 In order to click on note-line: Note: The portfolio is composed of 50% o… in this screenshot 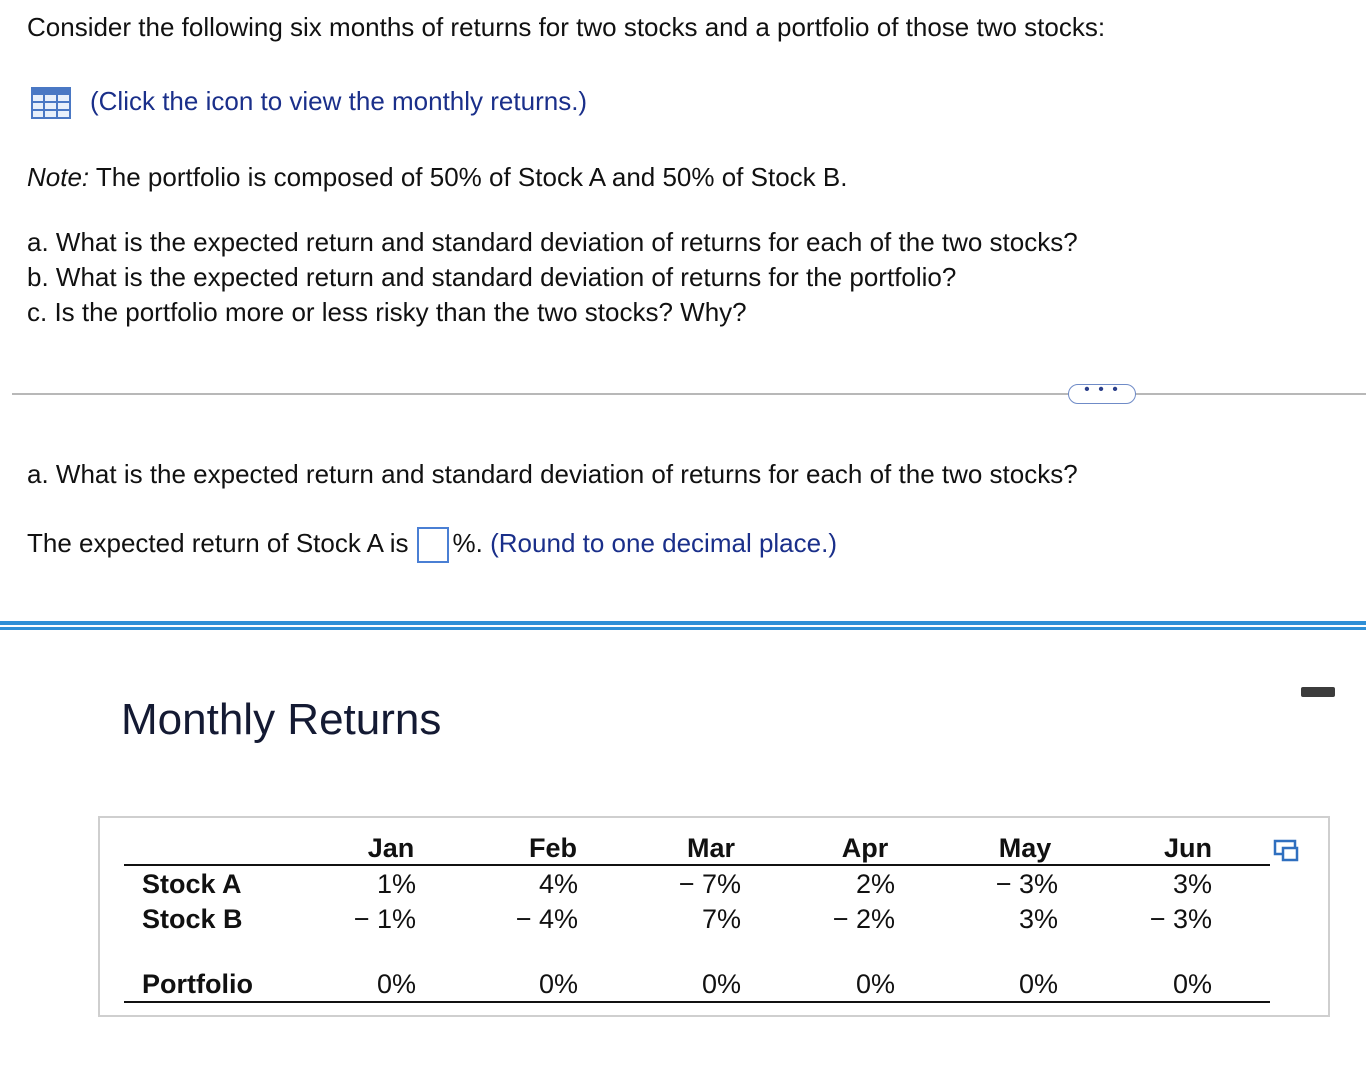, I will do `click(437, 177)`.